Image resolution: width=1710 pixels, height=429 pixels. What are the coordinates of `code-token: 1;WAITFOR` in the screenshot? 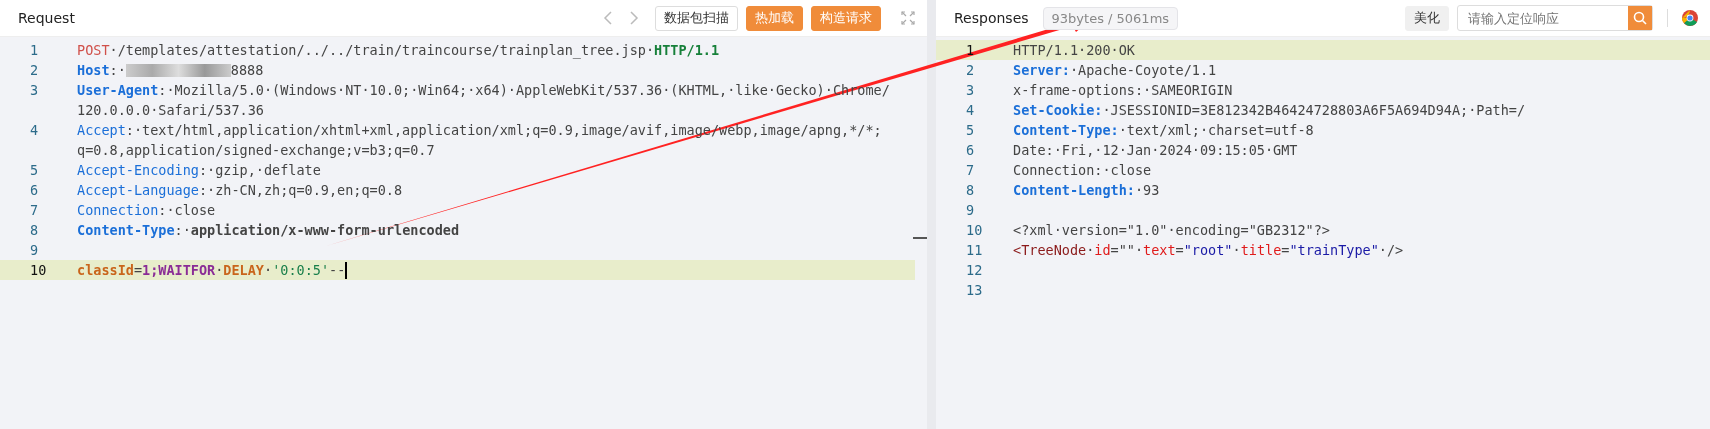 It's located at (179, 270).